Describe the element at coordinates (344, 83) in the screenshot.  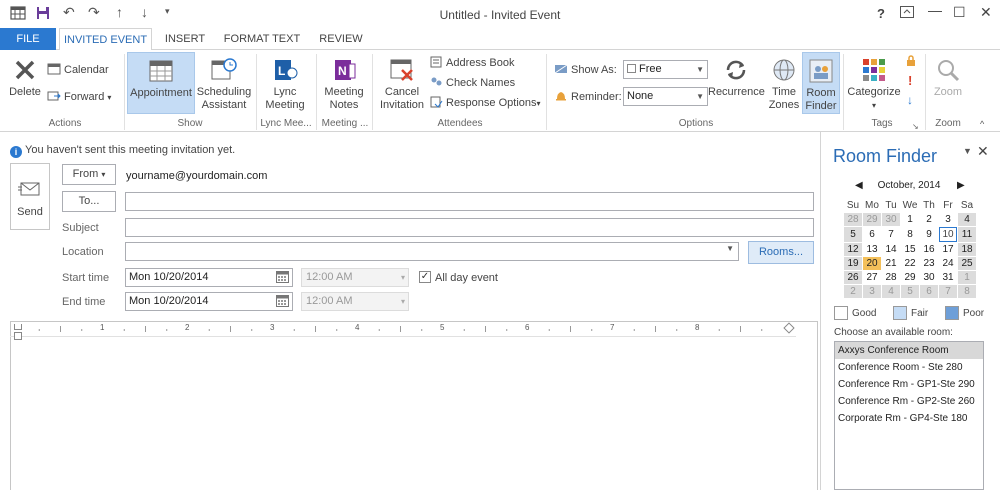
I see `meeting-notes-button: N Meeting Notes` at that location.